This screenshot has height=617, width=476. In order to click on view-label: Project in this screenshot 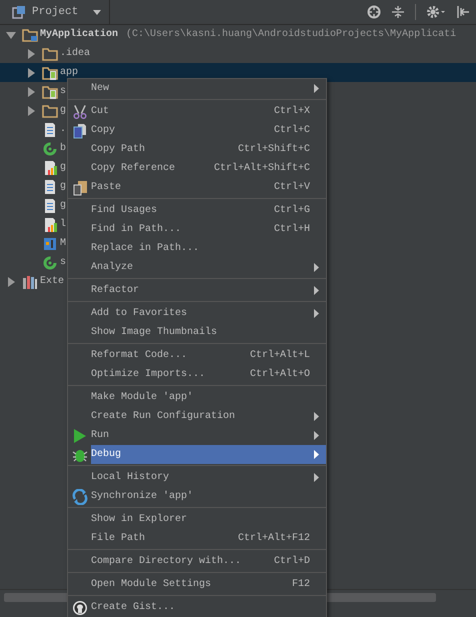, I will do `click(56, 12)`.